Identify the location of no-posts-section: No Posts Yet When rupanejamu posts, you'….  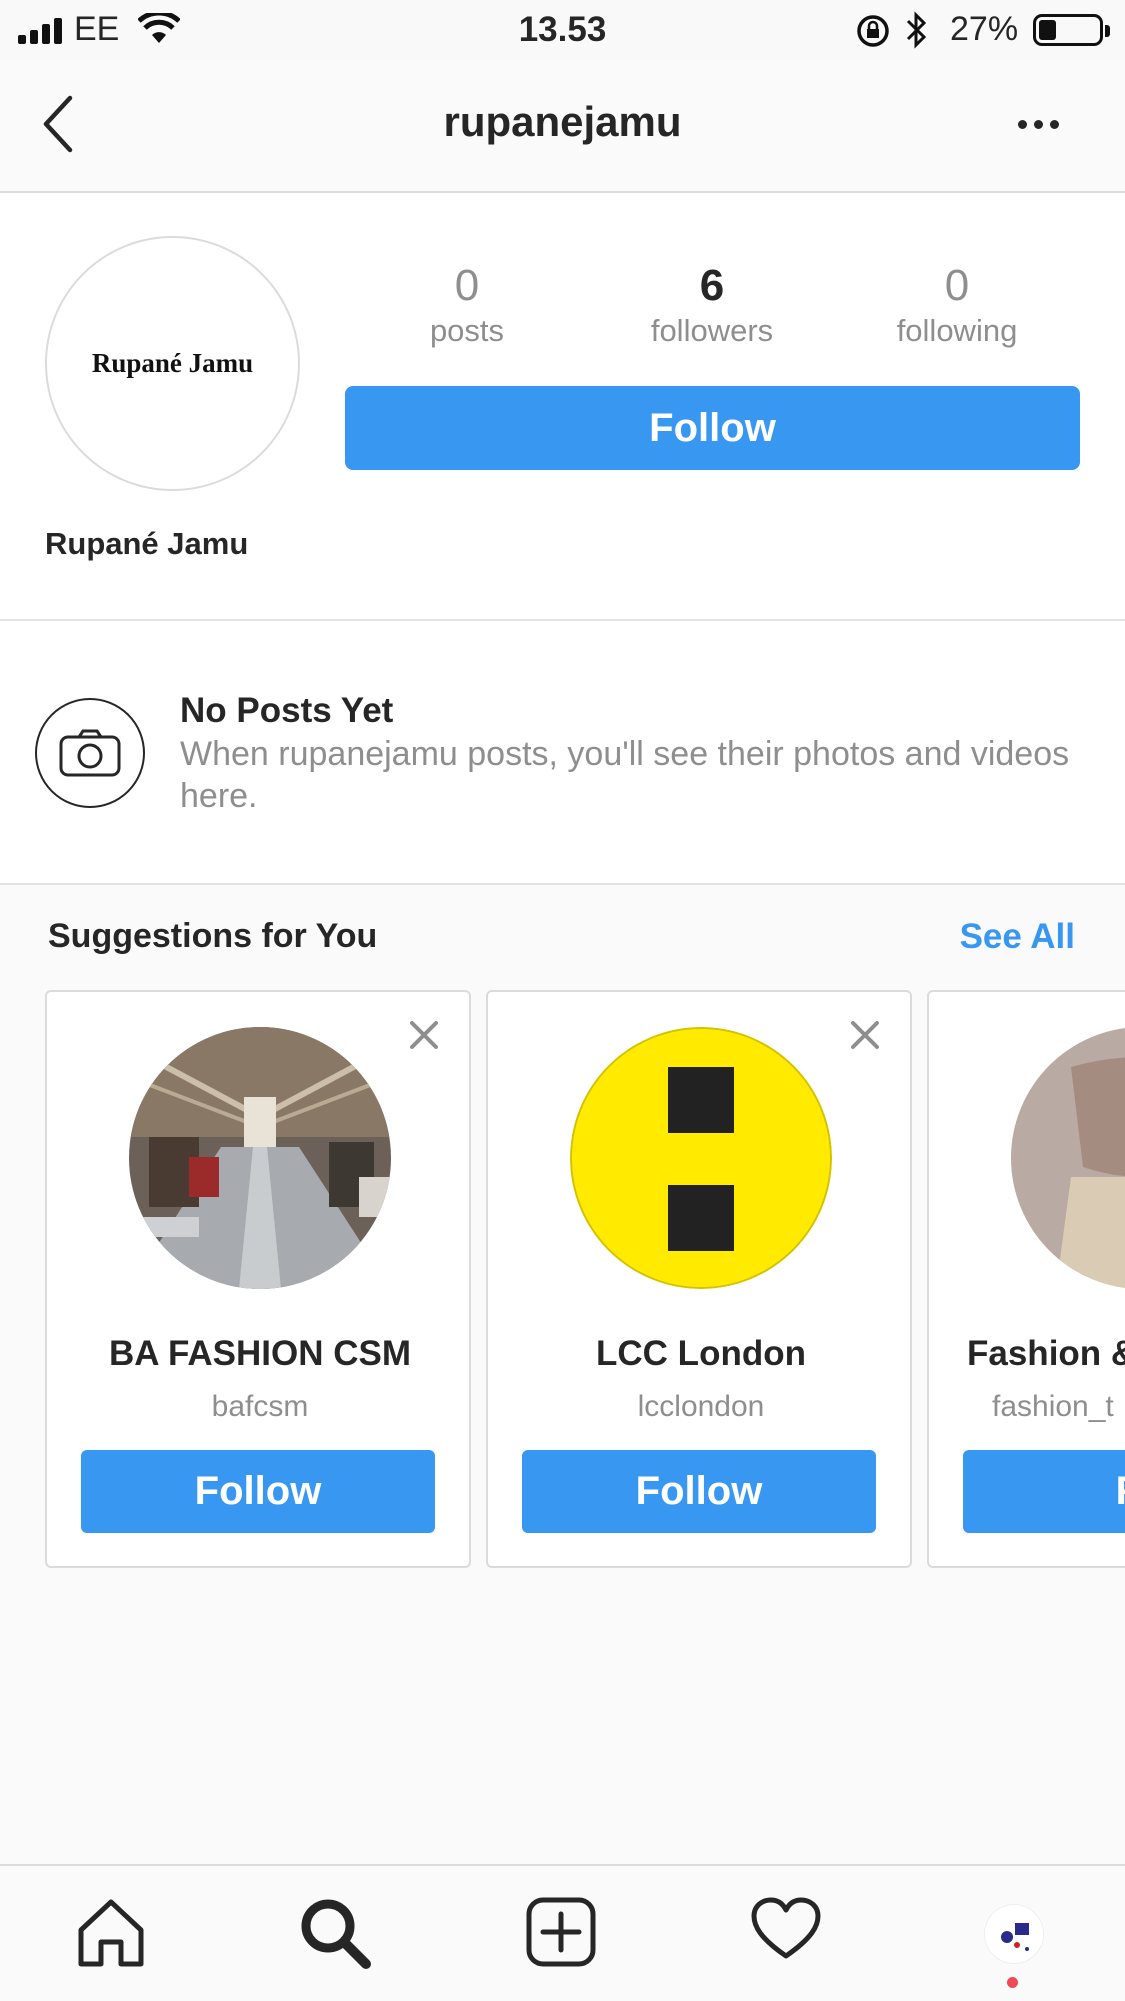
(562, 753).